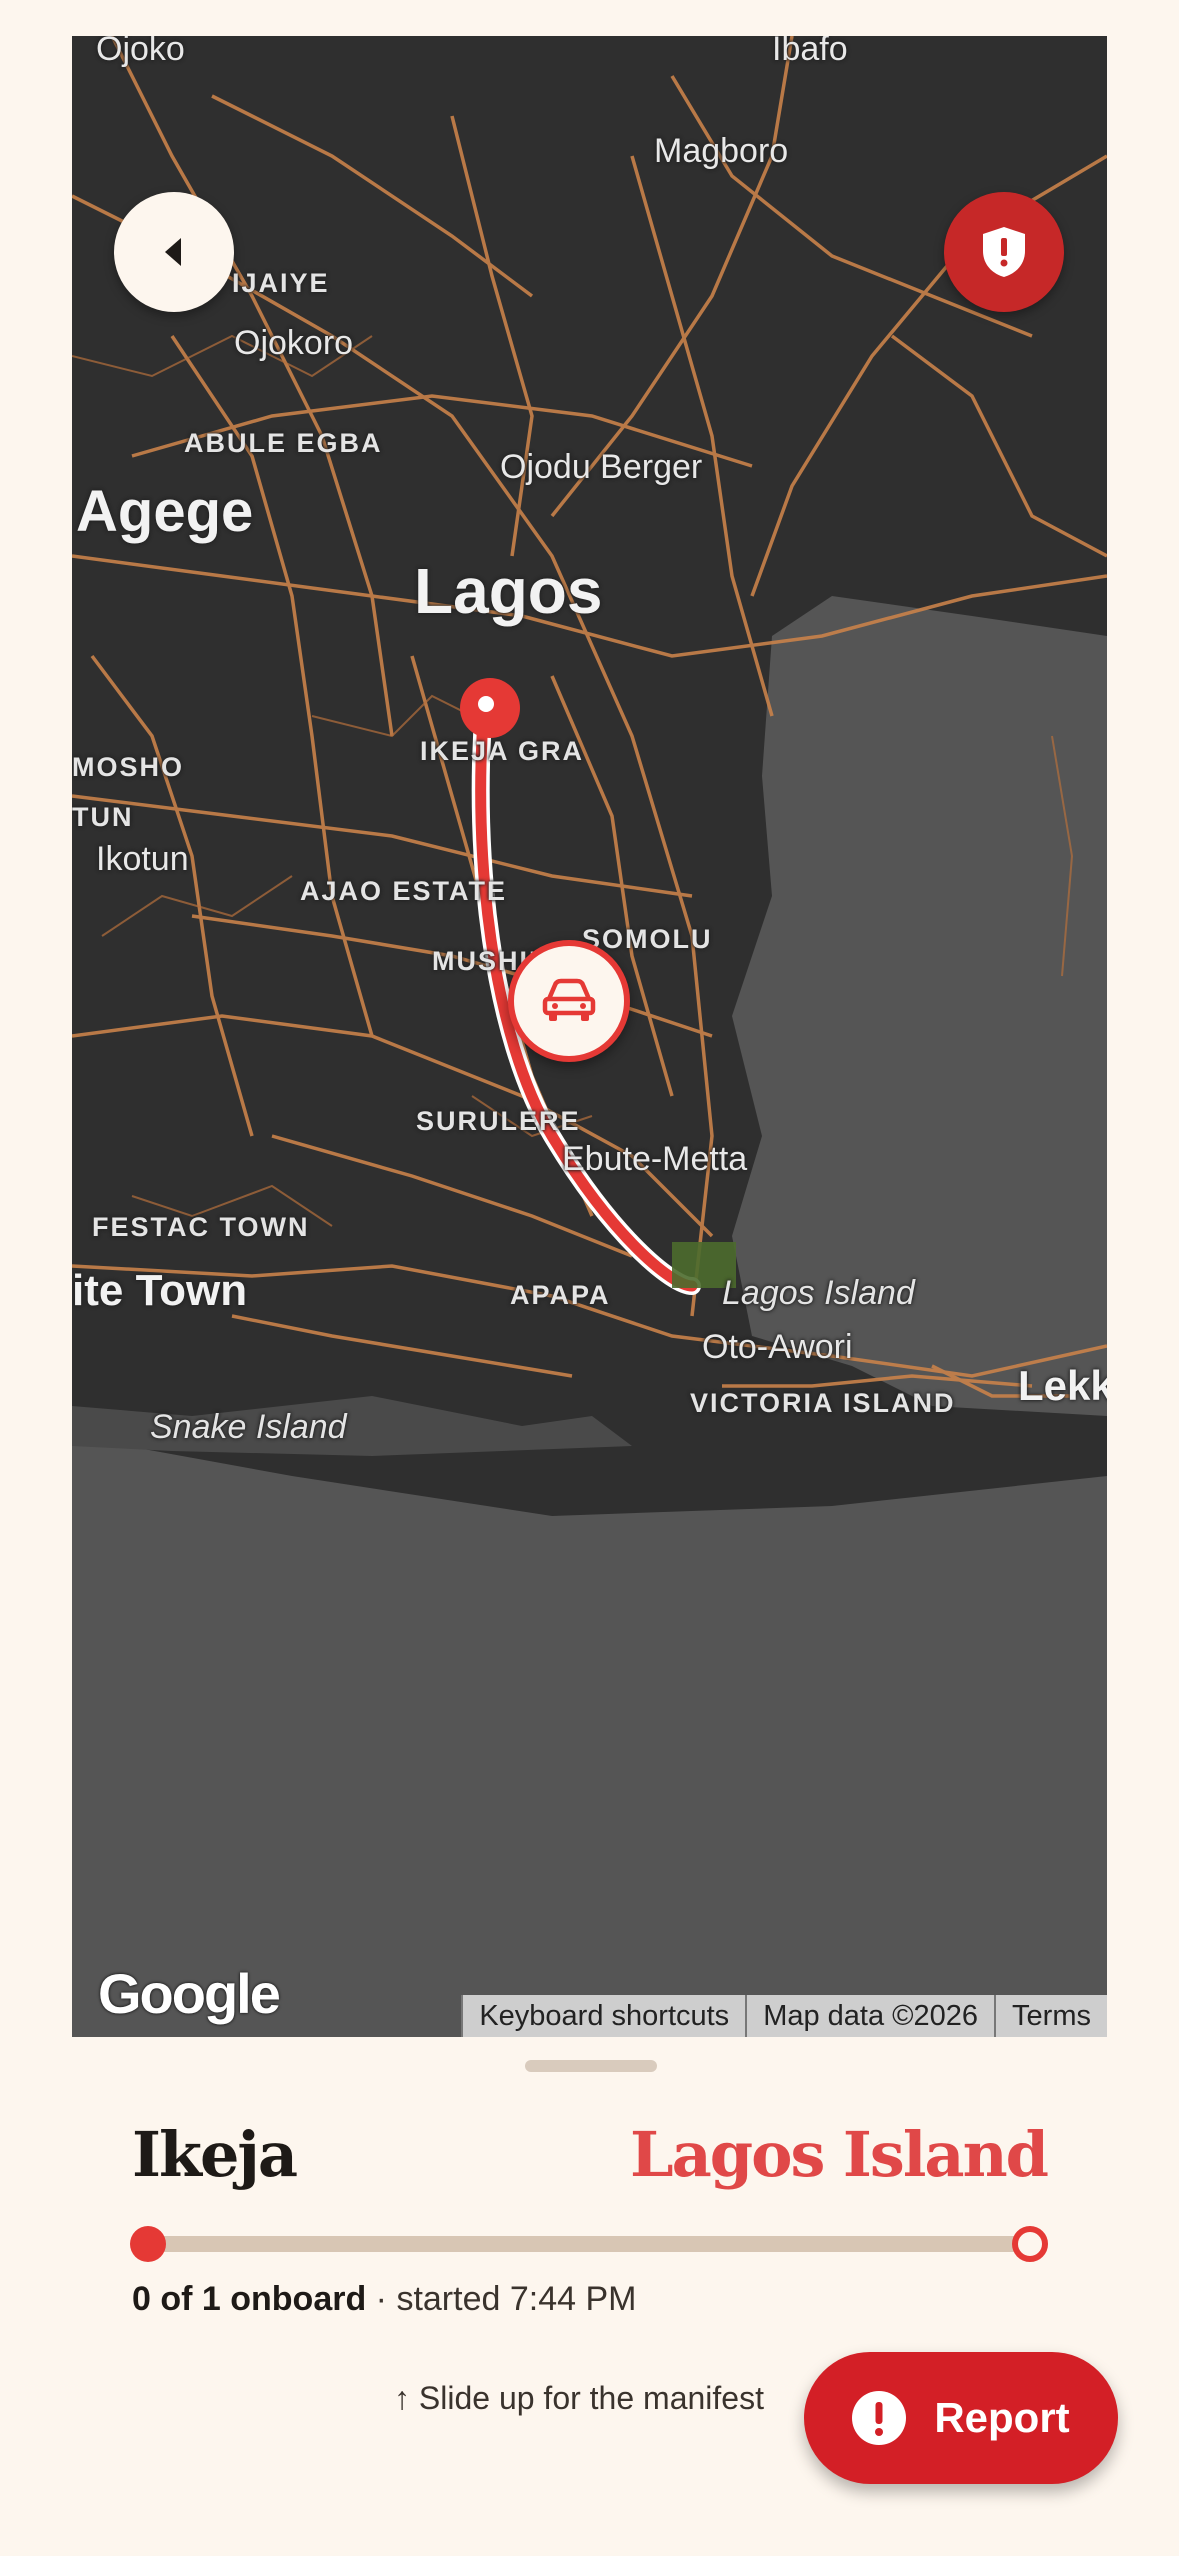  Describe the element at coordinates (839, 2154) in the screenshot. I see `trip-destination: Lagos Island` at that location.